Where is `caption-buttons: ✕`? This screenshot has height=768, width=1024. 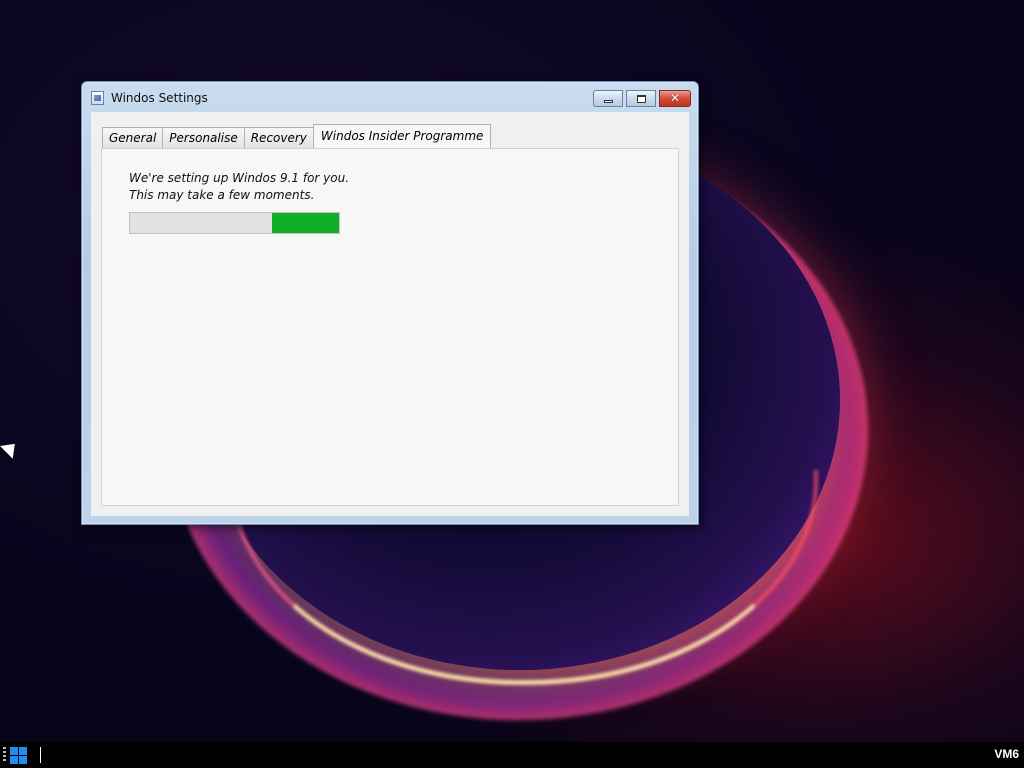 caption-buttons: ✕ is located at coordinates (642, 98).